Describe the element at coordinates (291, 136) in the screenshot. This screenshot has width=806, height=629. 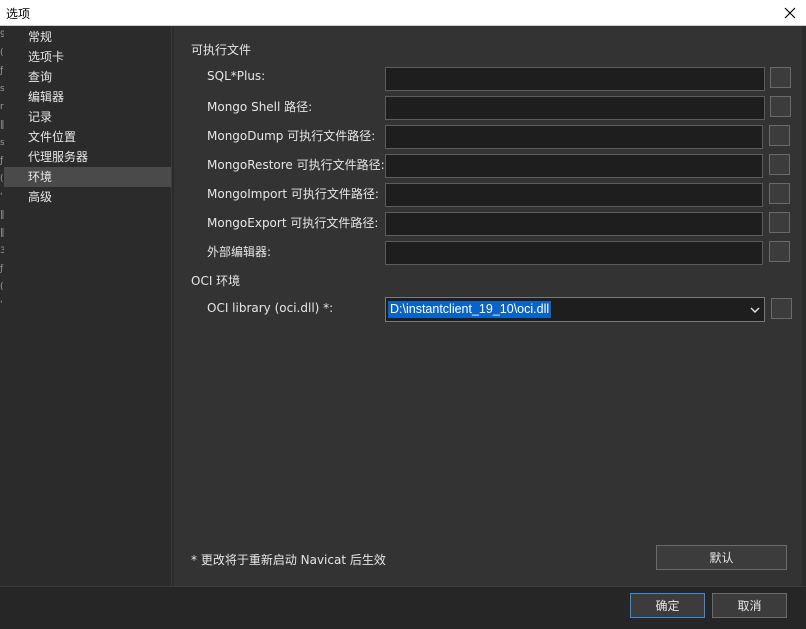
I see `mongodump-label: MongoDump 可执行文件路径:` at that location.